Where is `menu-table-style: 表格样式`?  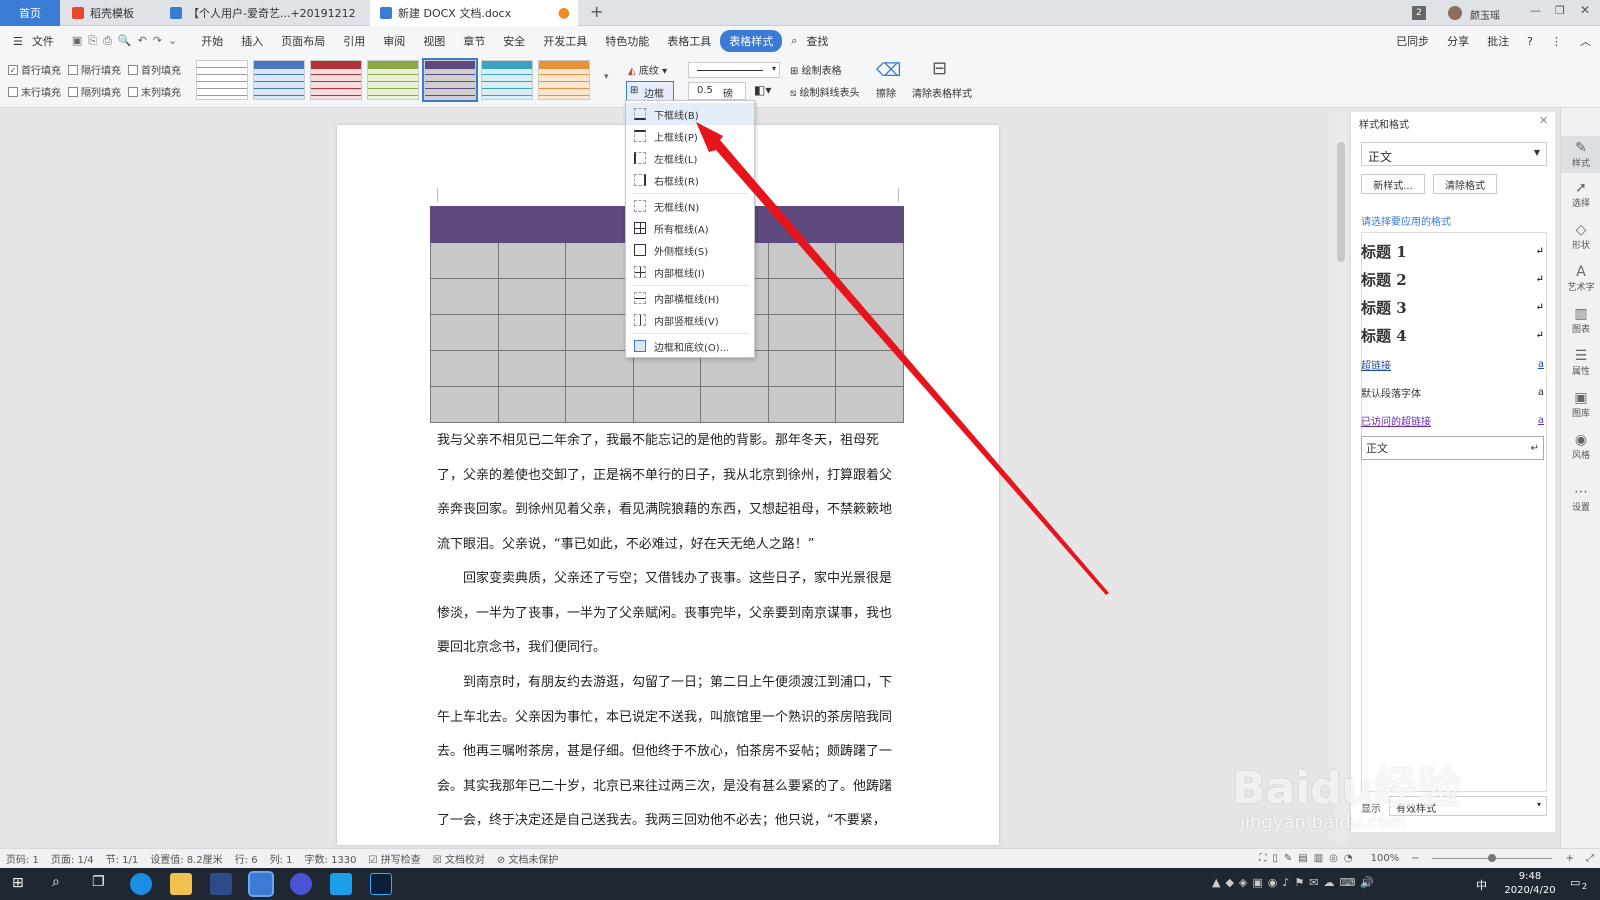 menu-table-style: 表格样式 is located at coordinates (751, 41).